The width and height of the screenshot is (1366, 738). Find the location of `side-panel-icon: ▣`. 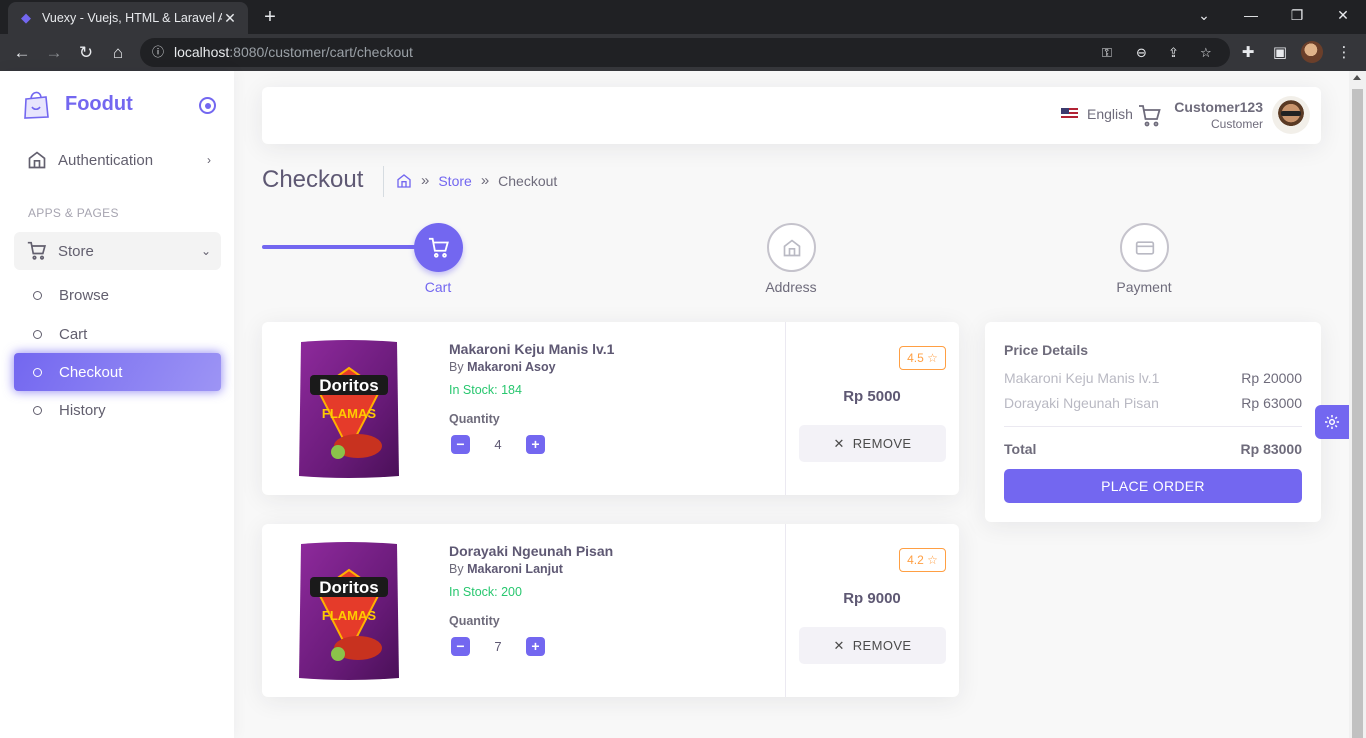

side-panel-icon: ▣ is located at coordinates (1280, 53).